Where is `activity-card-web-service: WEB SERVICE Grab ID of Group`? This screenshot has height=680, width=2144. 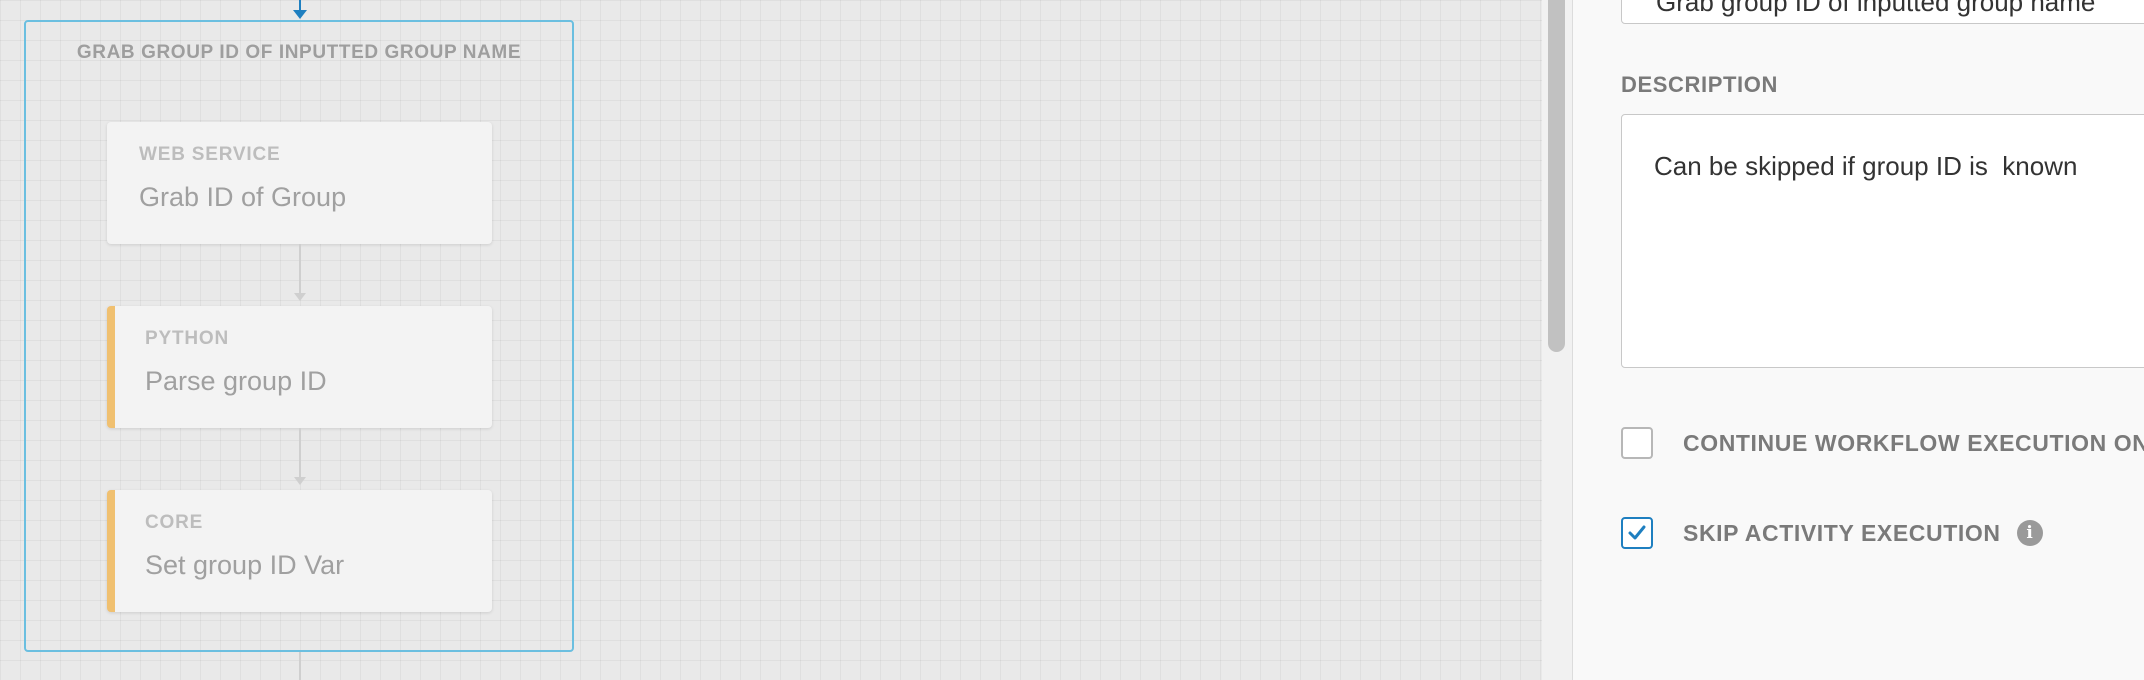
activity-card-web-service: WEB SERVICE Grab ID of Group is located at coordinates (299, 183).